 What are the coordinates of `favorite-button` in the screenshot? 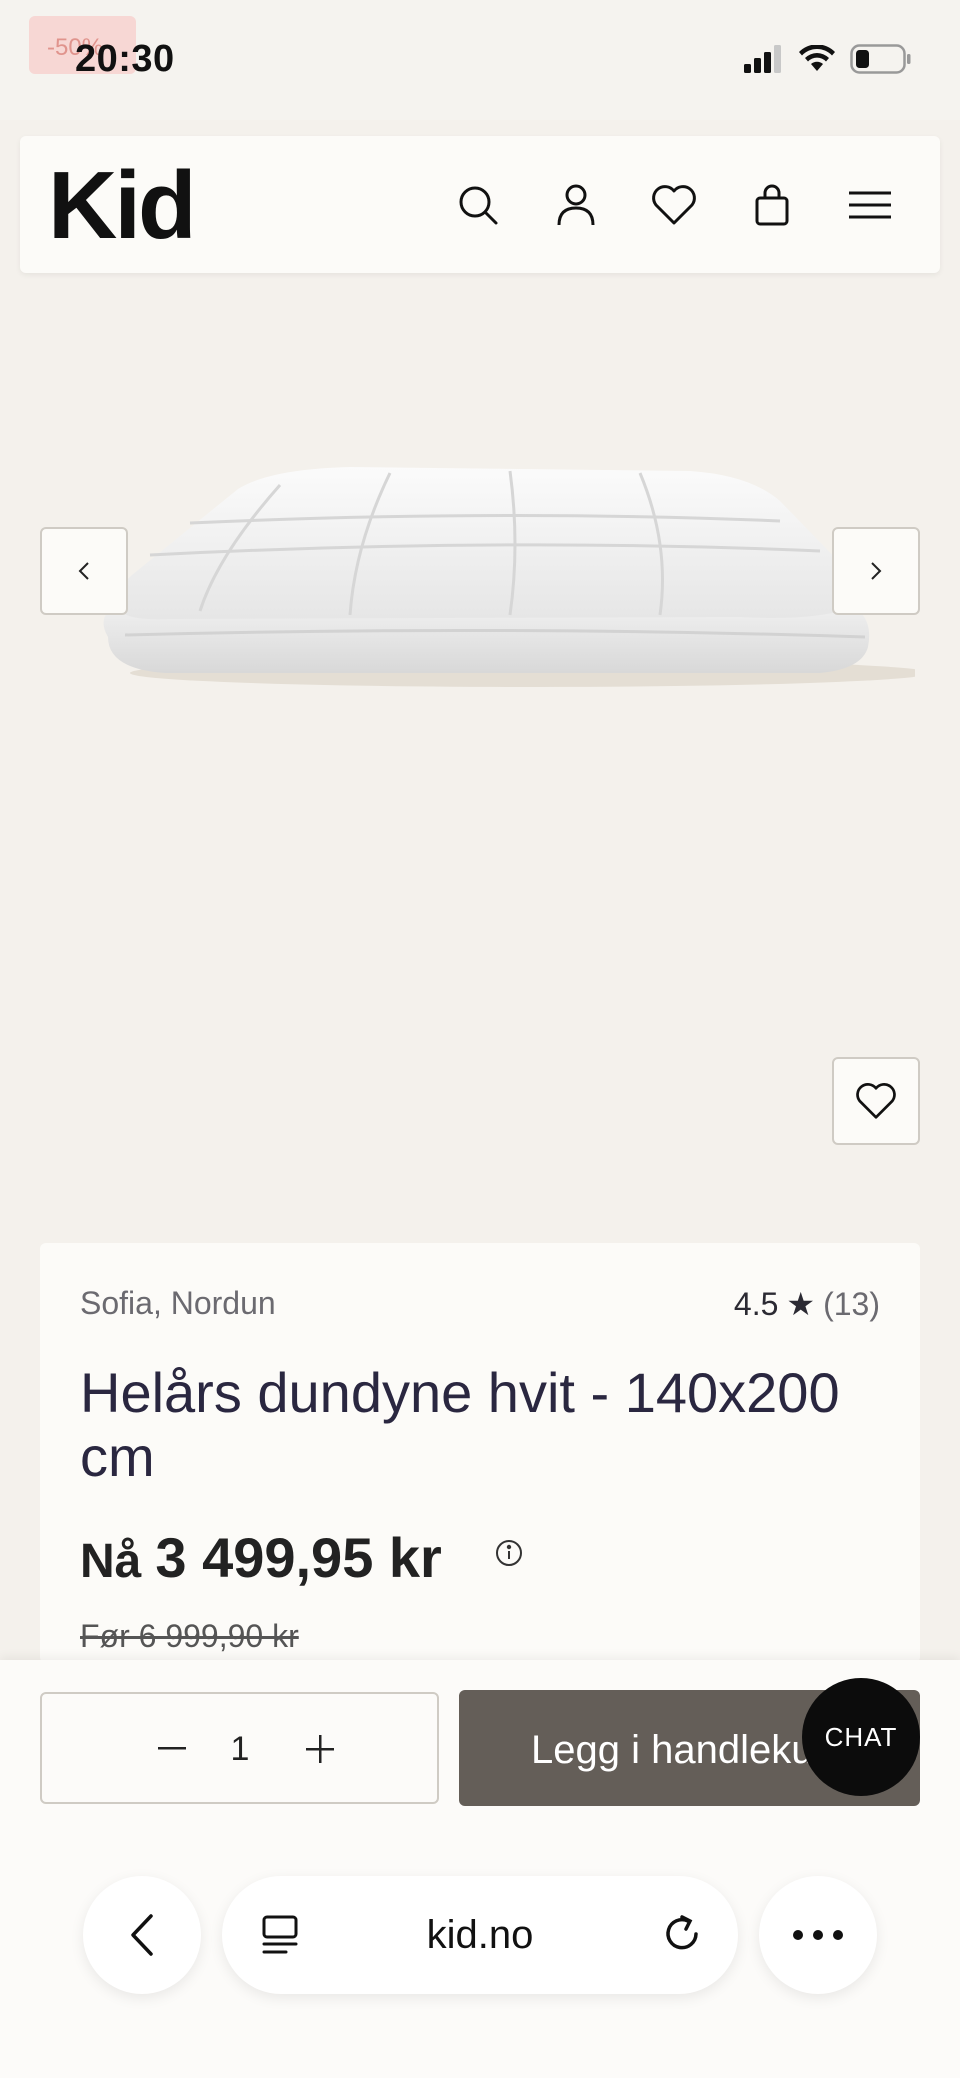 It's located at (876, 1101).